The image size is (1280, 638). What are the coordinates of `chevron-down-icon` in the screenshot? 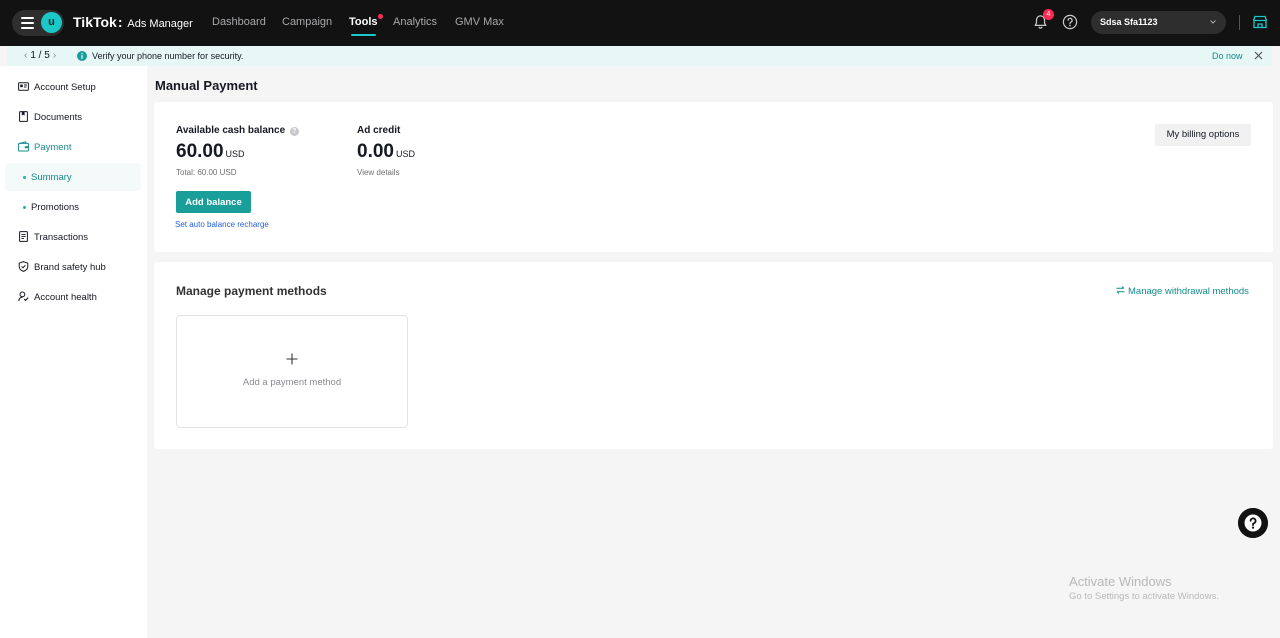 It's located at (1213, 22).